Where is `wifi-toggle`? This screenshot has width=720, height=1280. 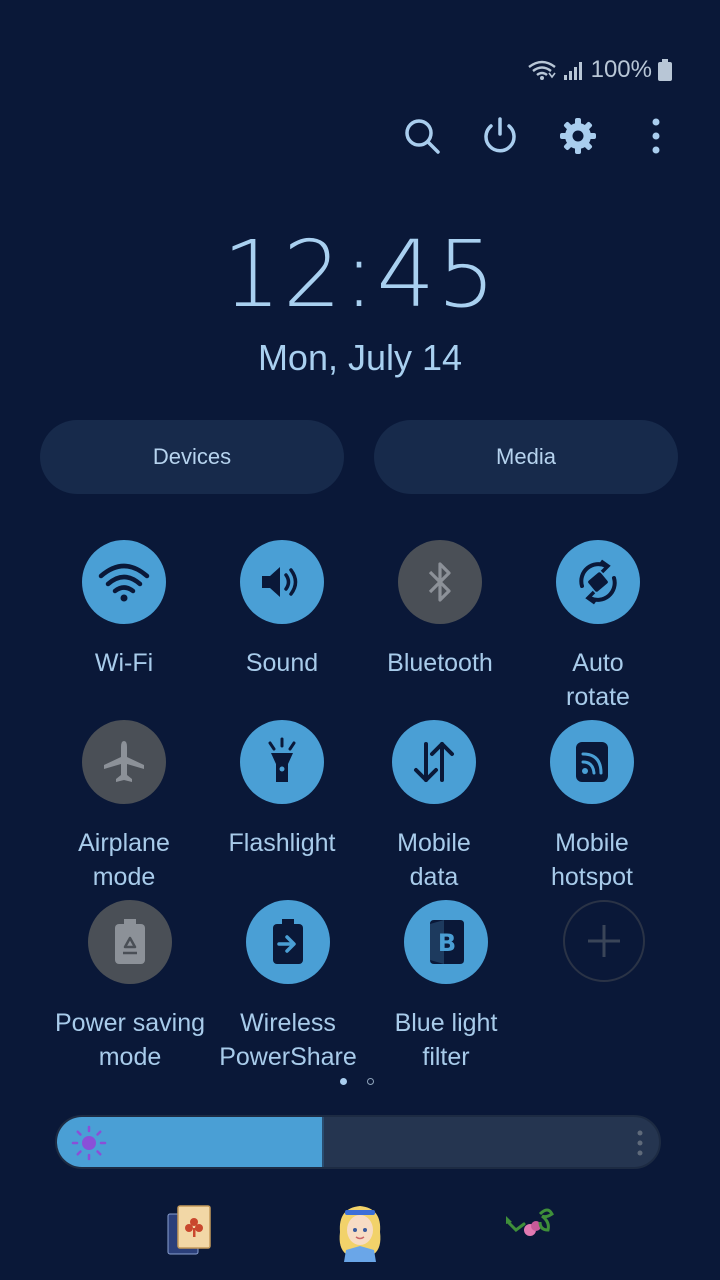
wifi-toggle is located at coordinates (124, 582).